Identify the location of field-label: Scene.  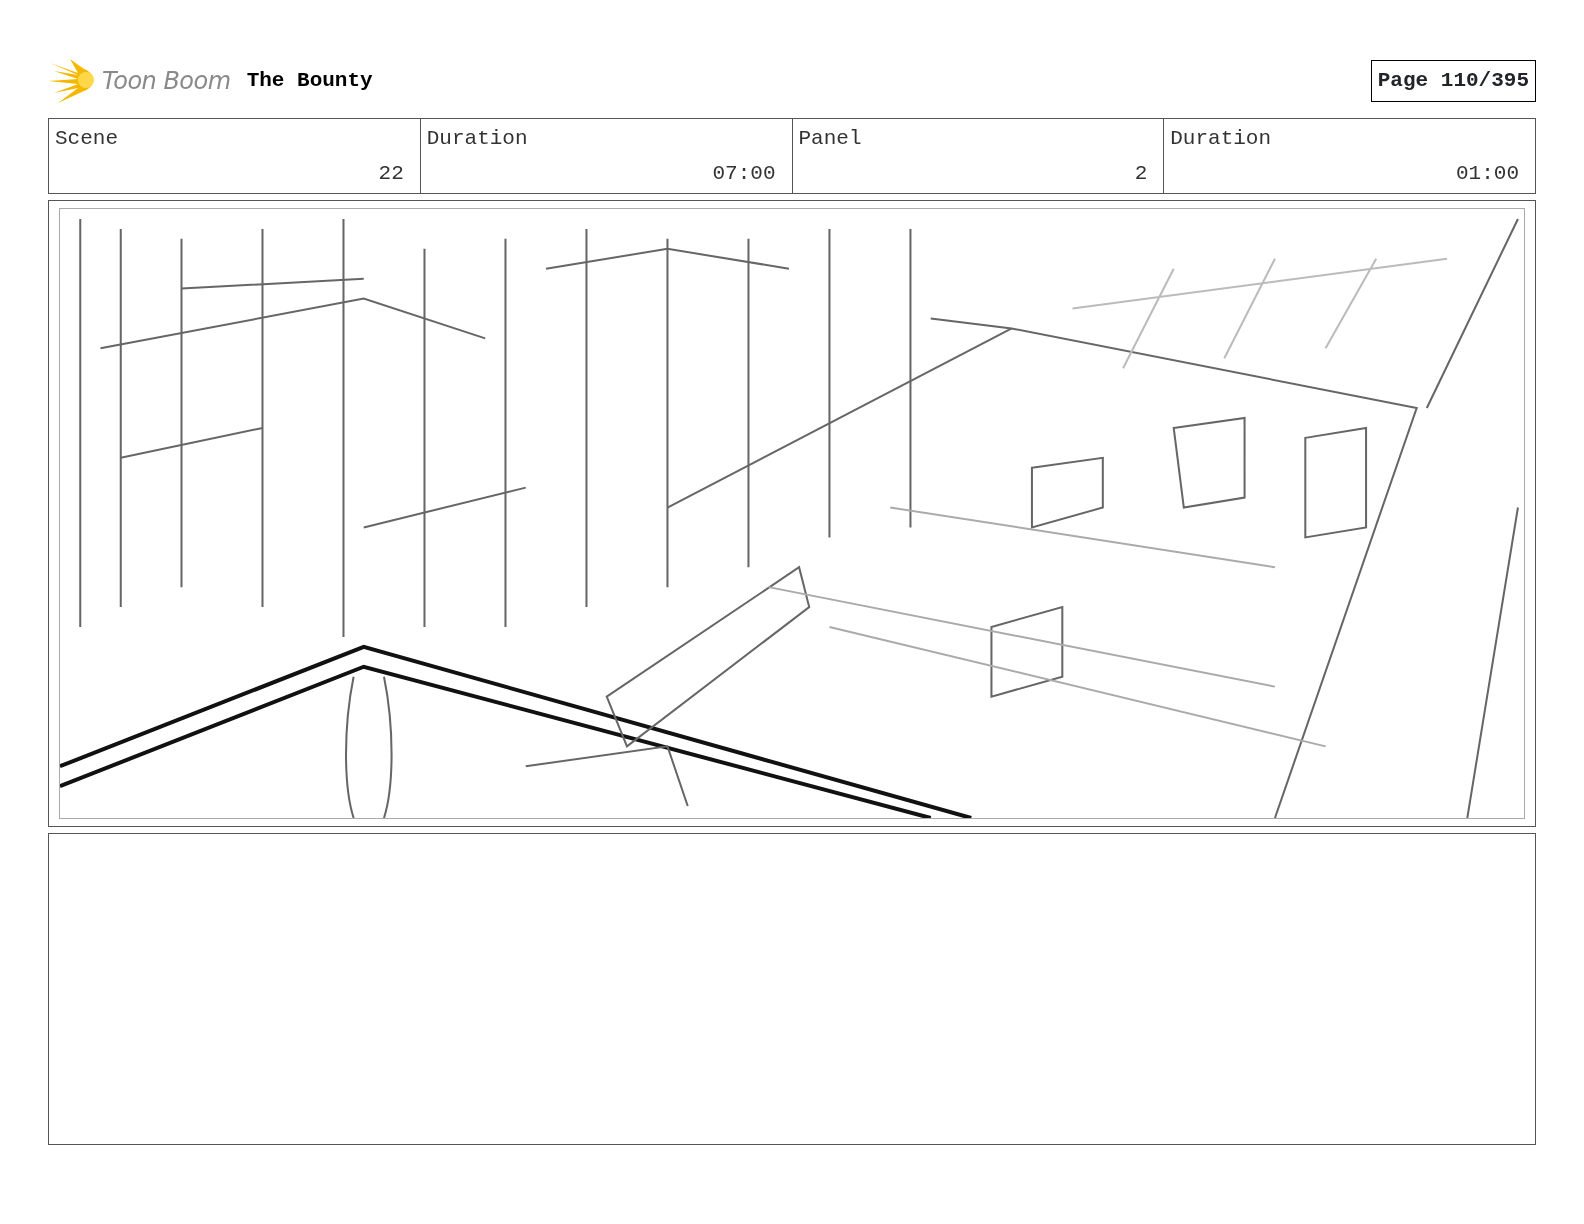
(86, 139).